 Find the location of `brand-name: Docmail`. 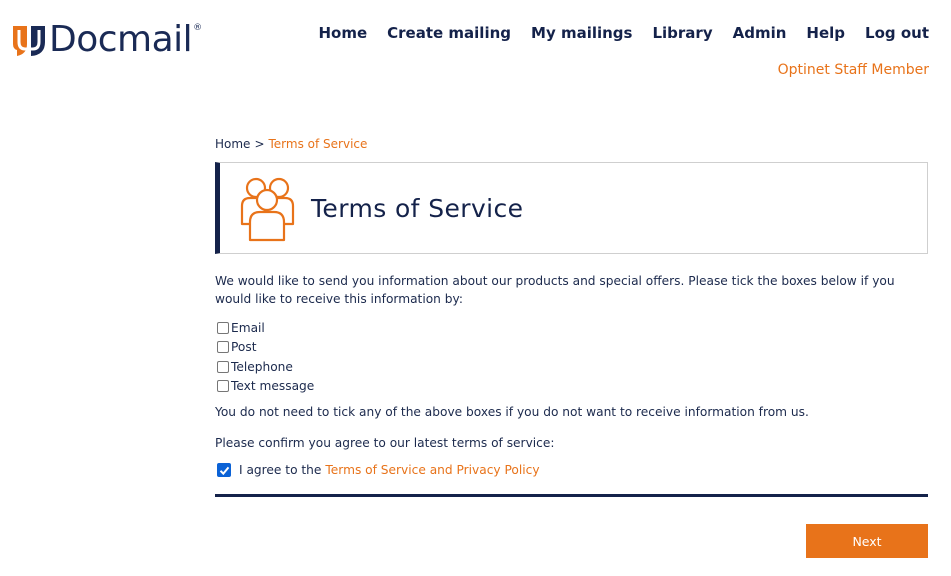

brand-name: Docmail is located at coordinates (121, 39).